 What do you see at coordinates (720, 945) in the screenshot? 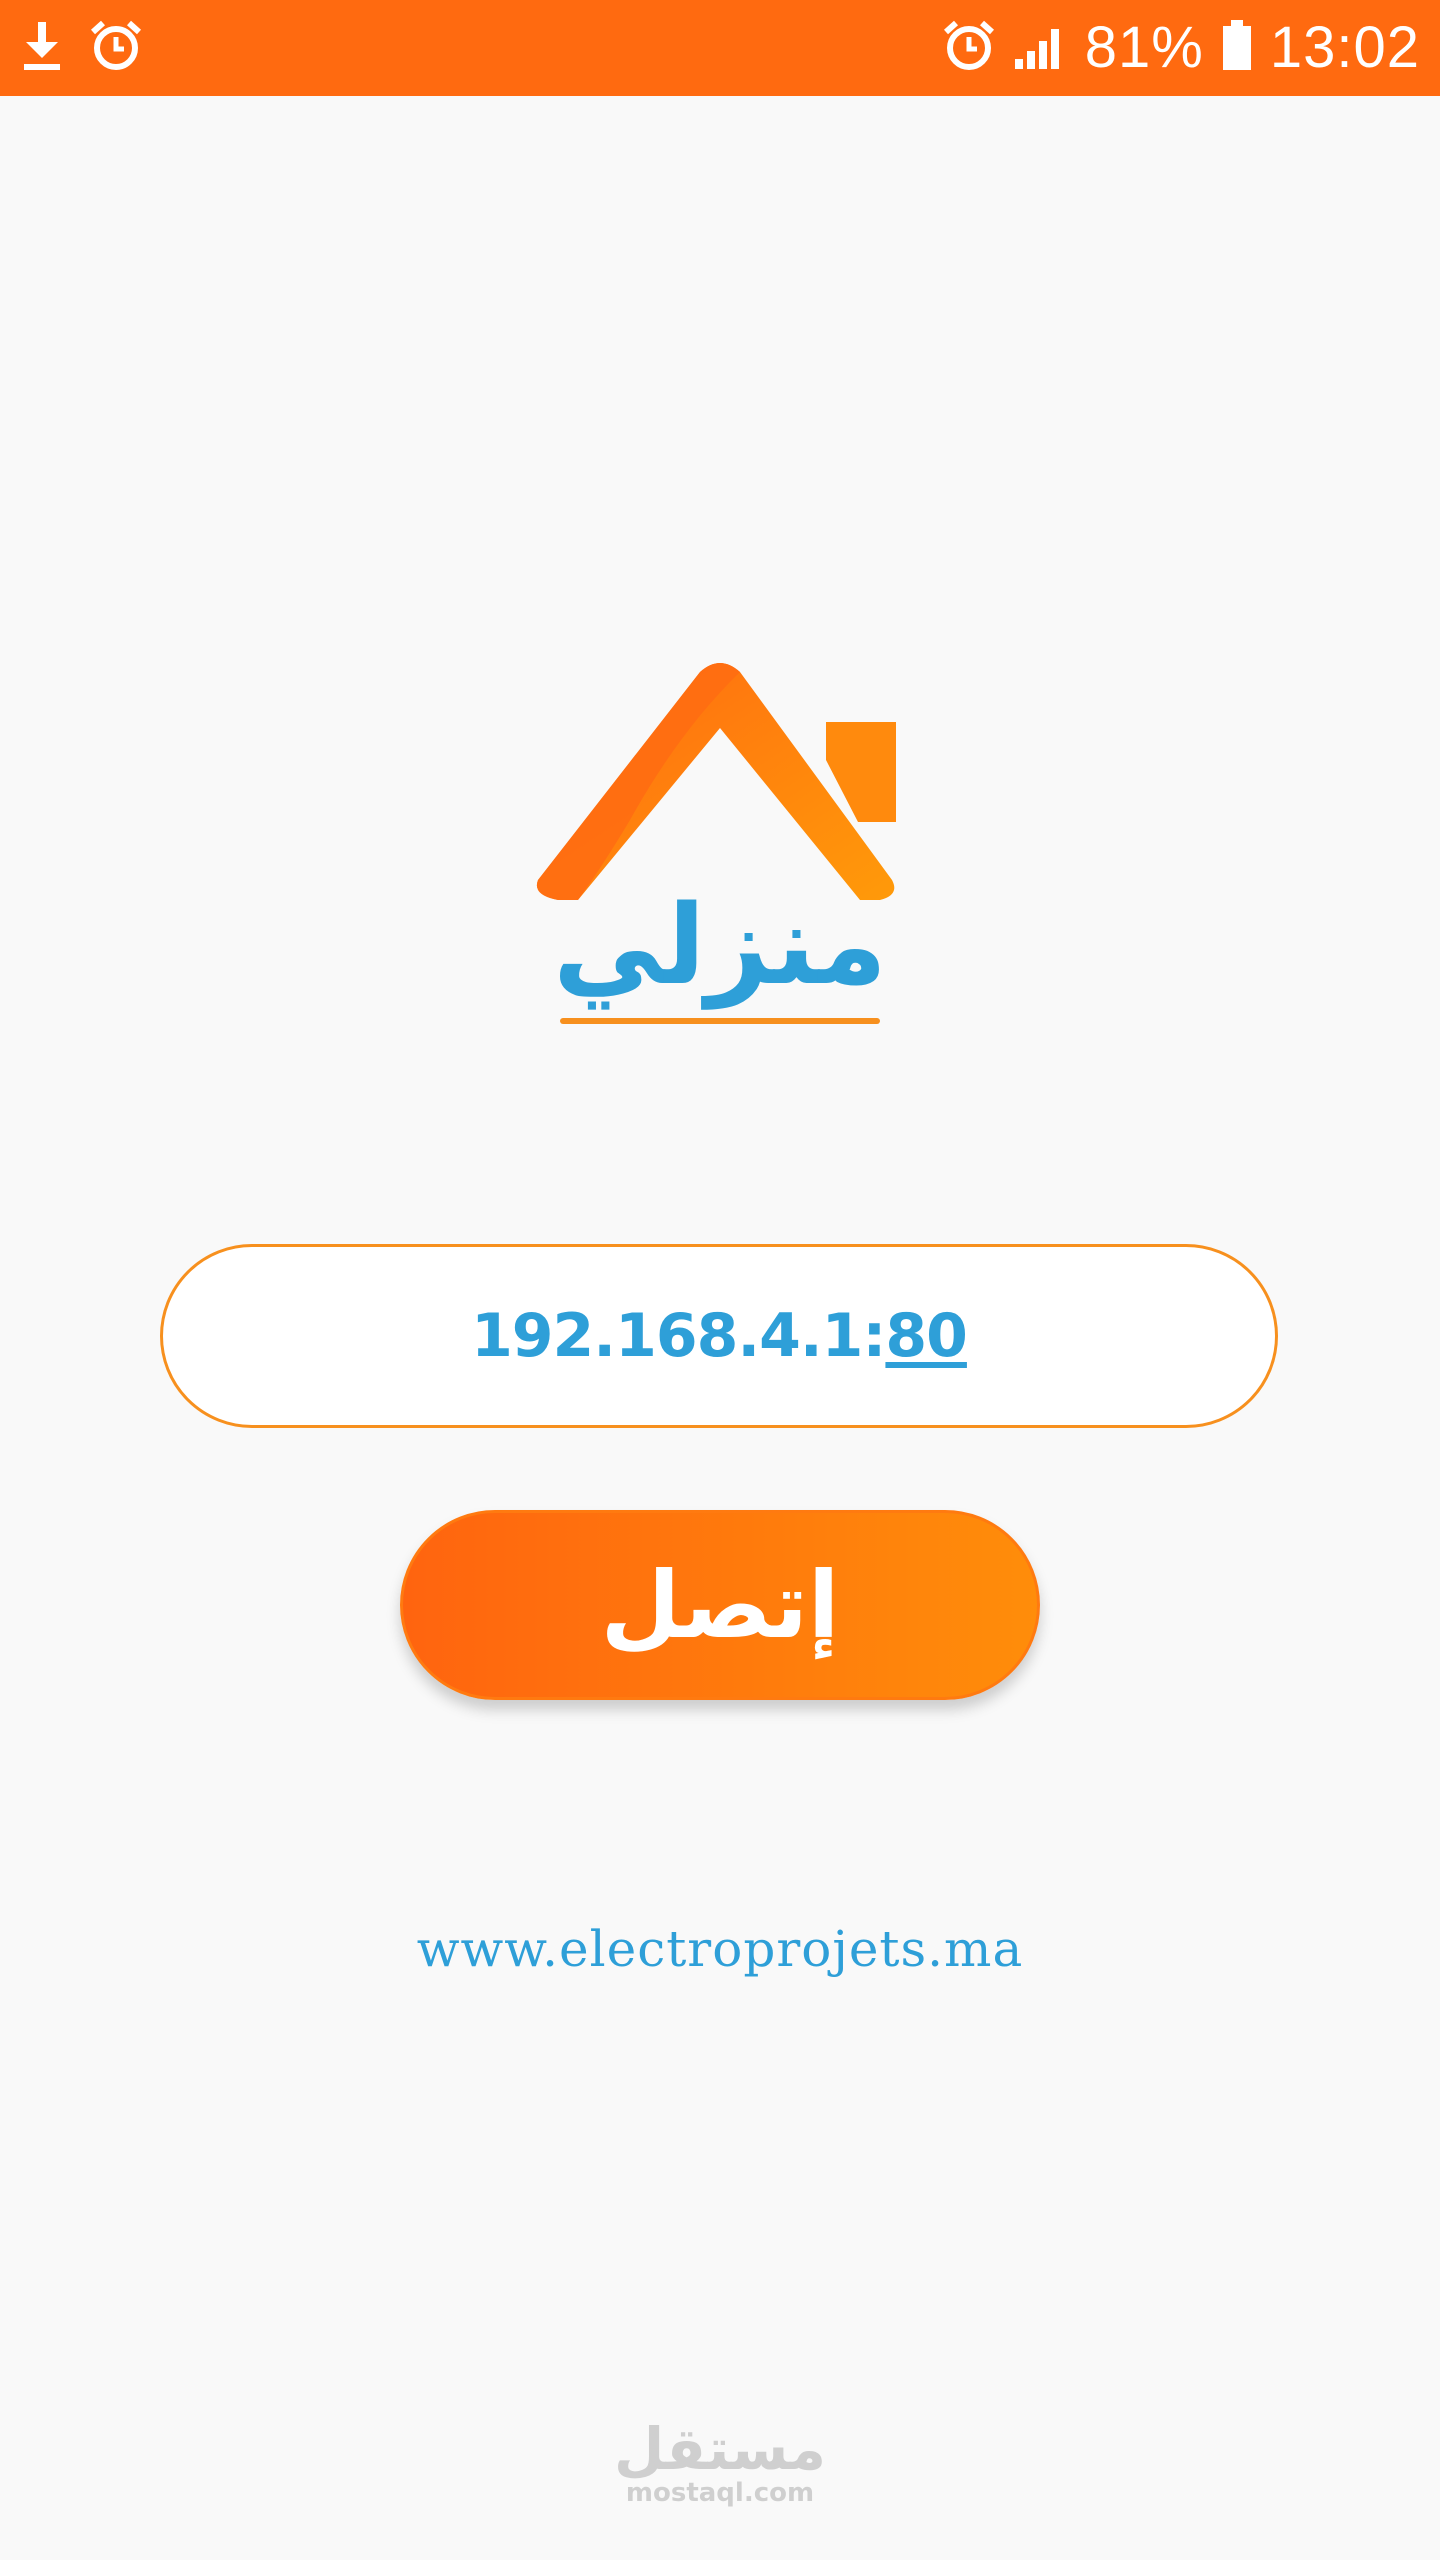
I see `logo-text: منزلي` at bounding box center [720, 945].